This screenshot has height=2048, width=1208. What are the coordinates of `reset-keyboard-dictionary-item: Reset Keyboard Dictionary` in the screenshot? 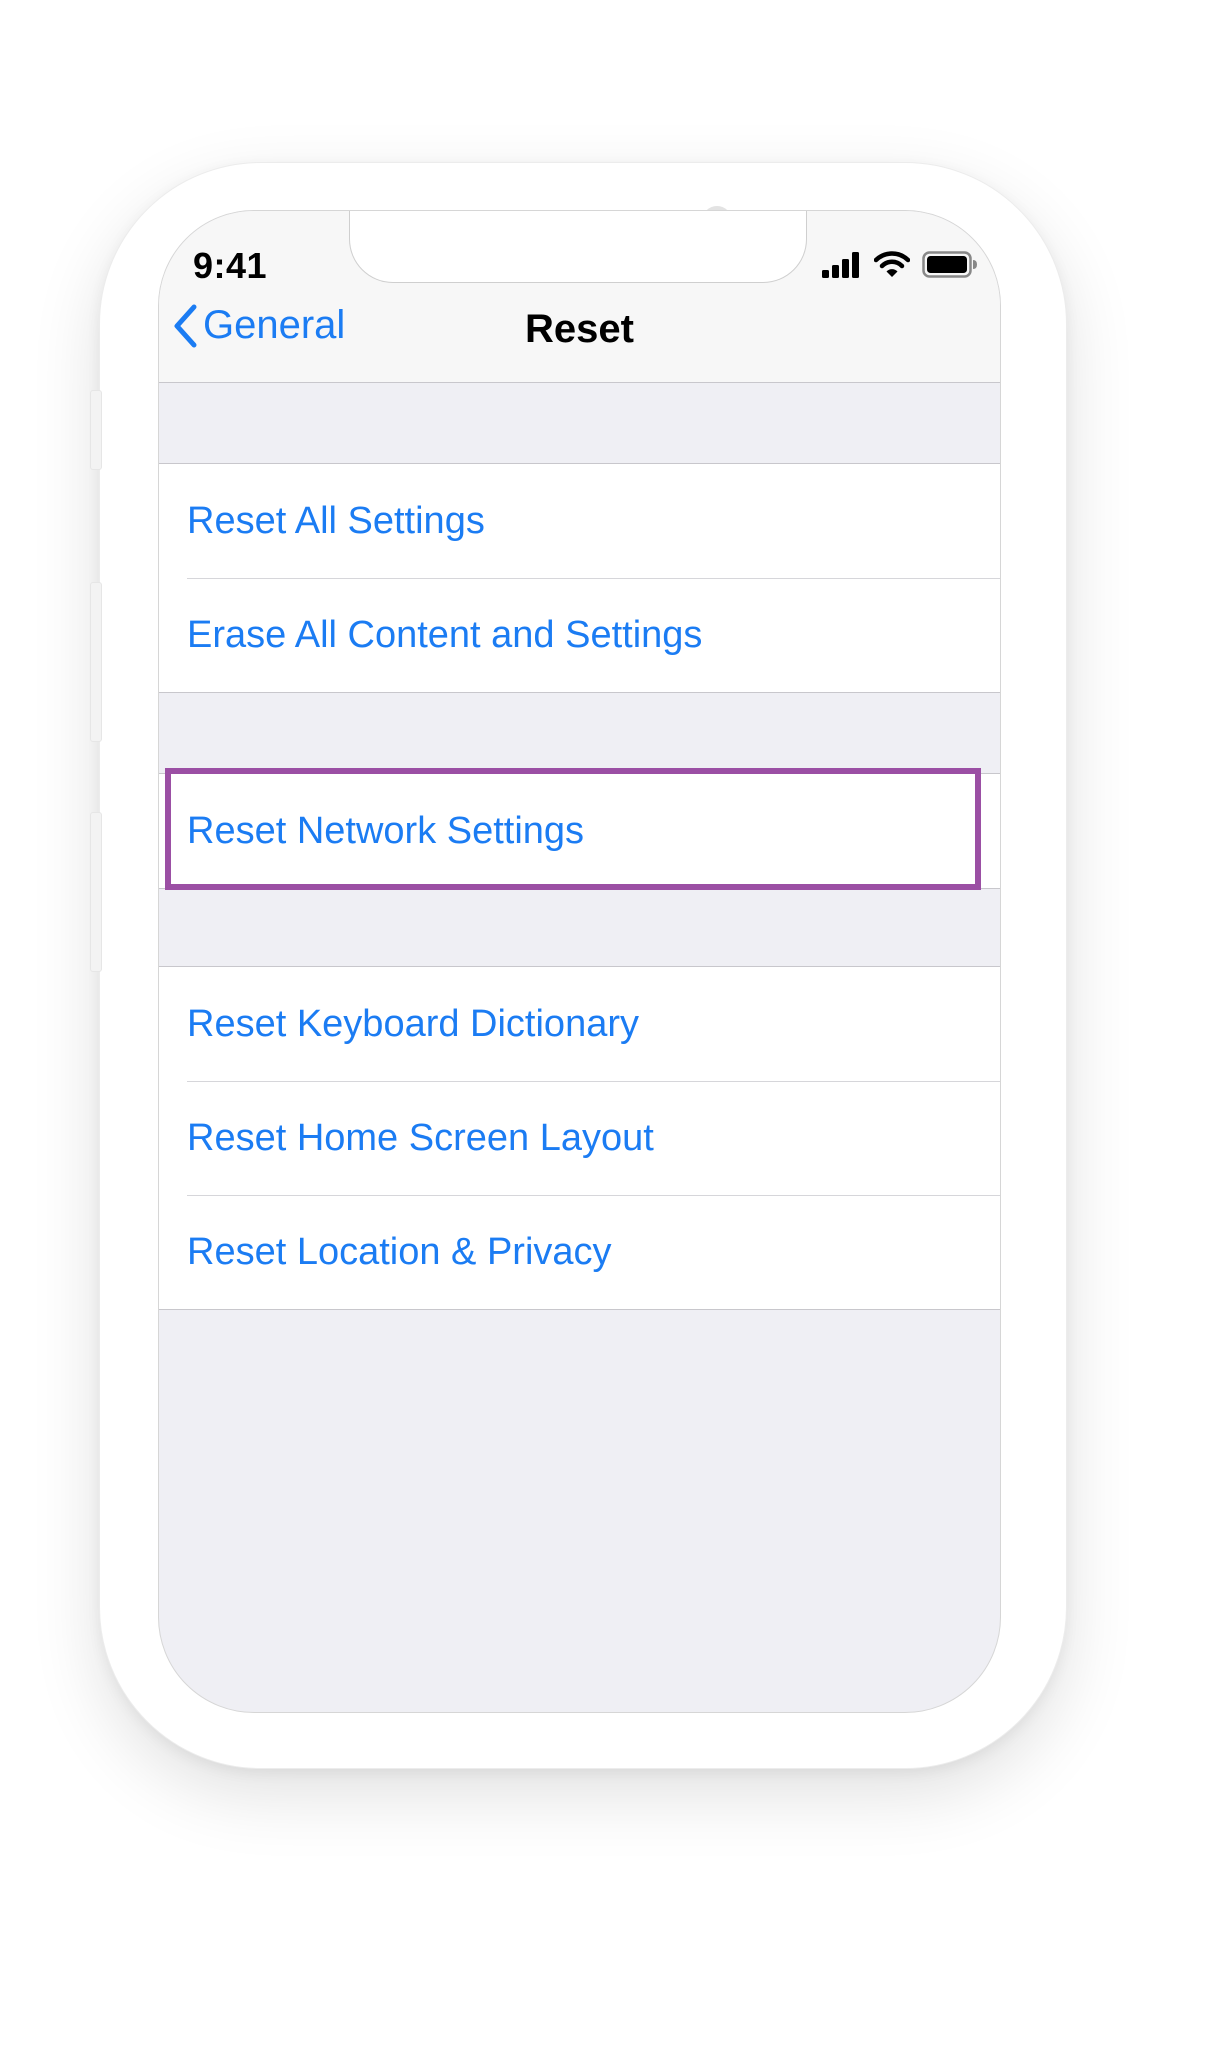 It's located at (579, 1024).